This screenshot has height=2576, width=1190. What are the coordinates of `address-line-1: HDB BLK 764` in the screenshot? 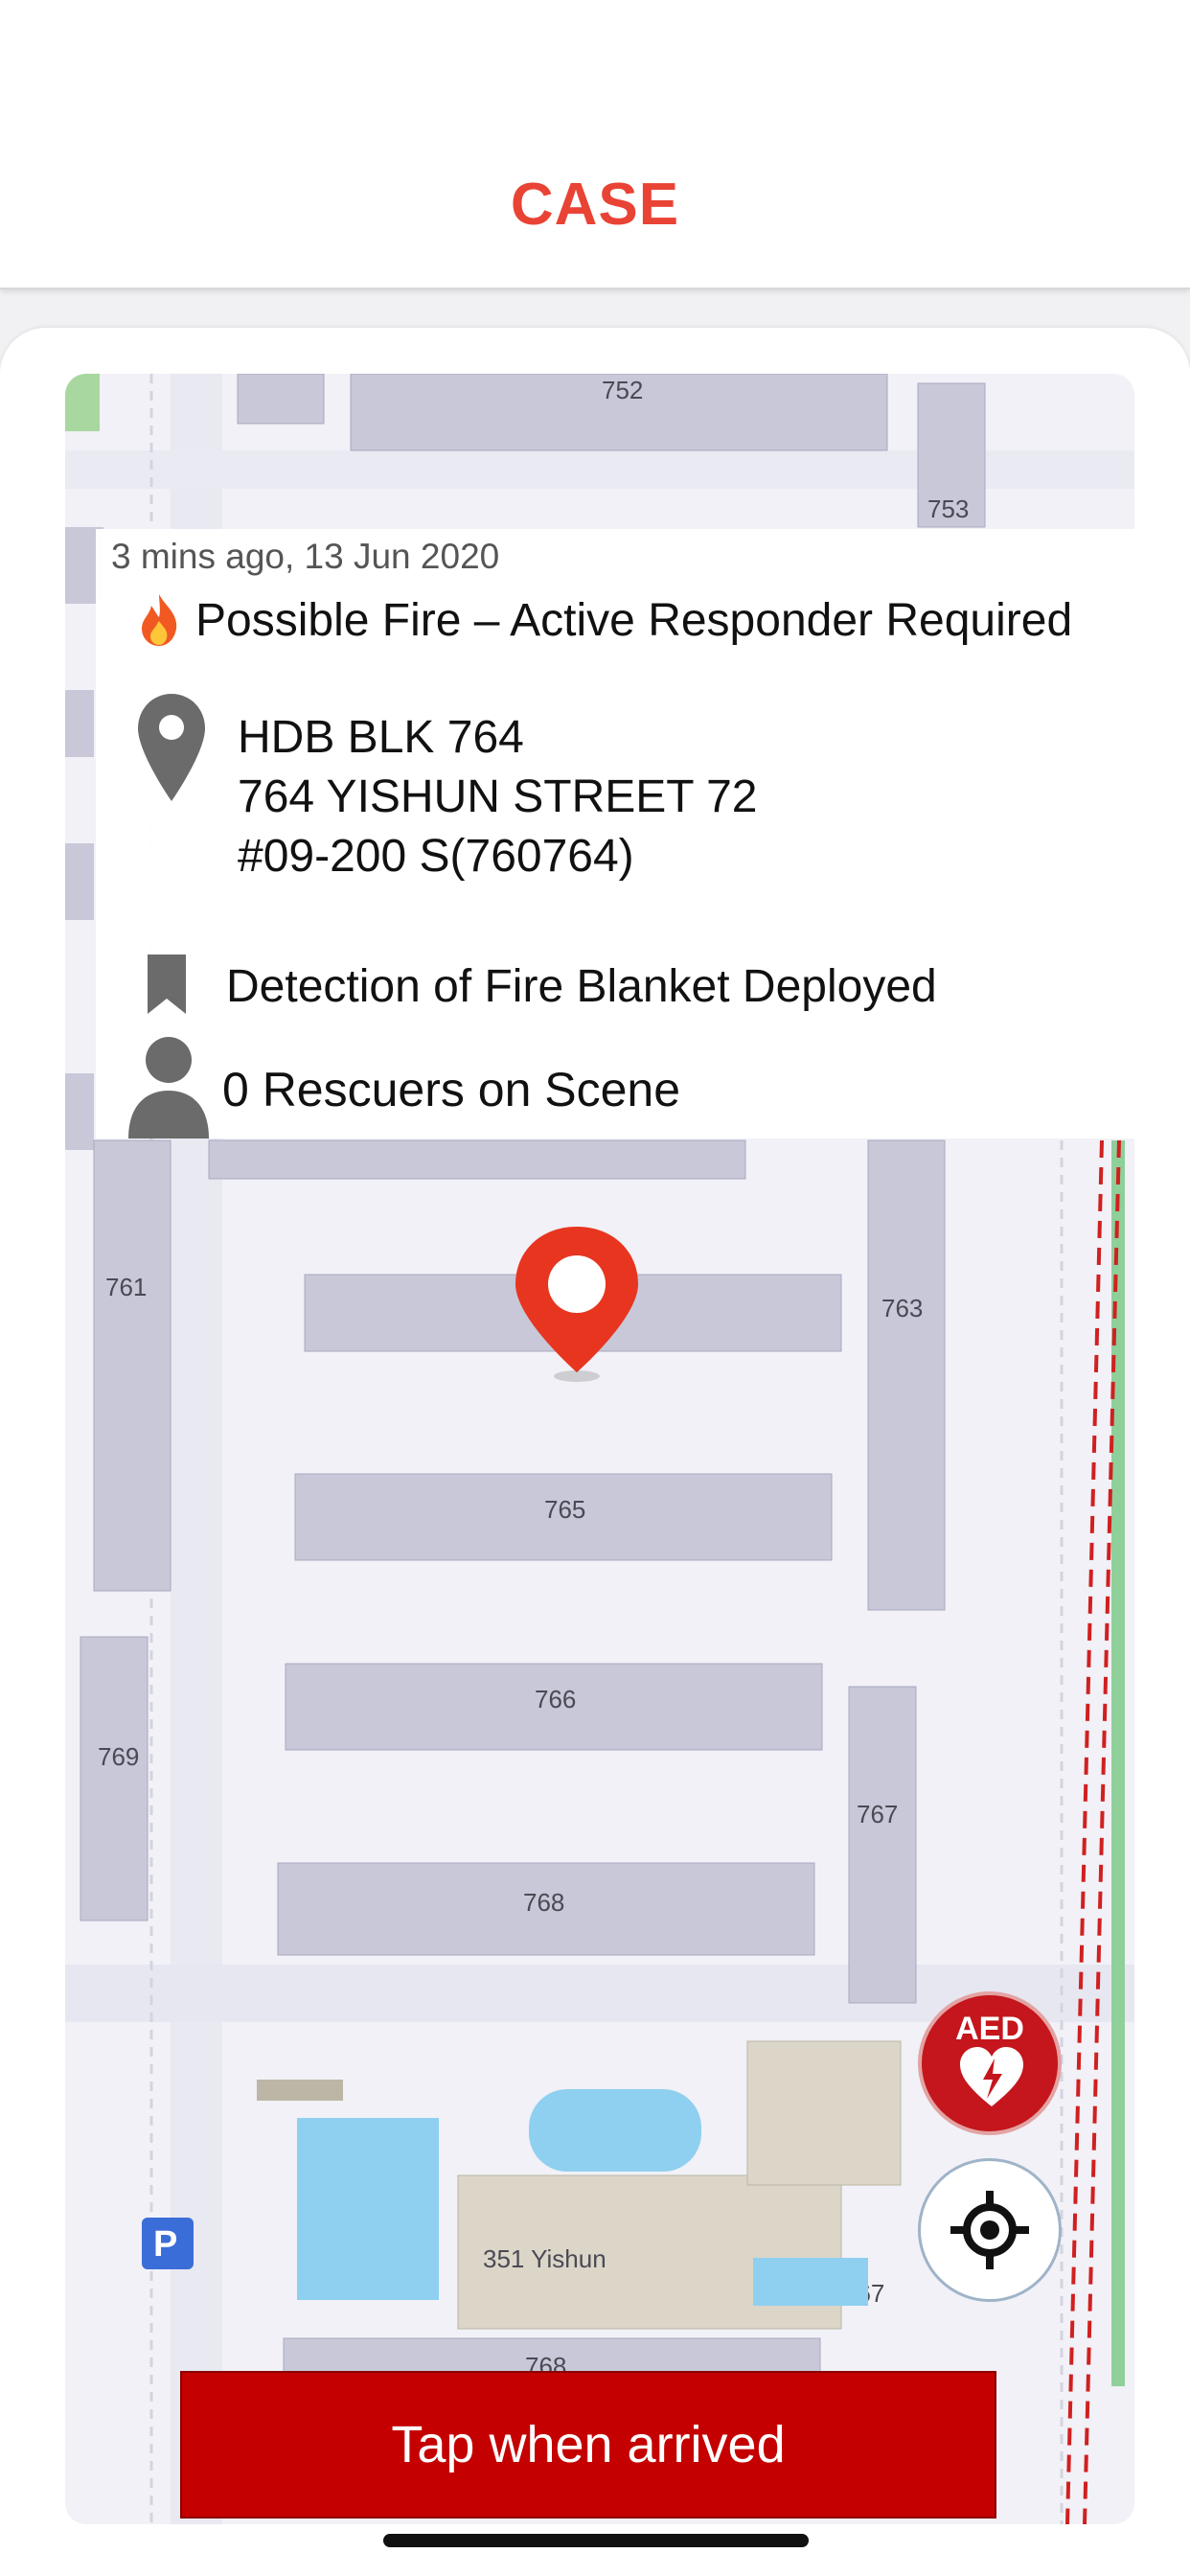 It's located at (381, 737).